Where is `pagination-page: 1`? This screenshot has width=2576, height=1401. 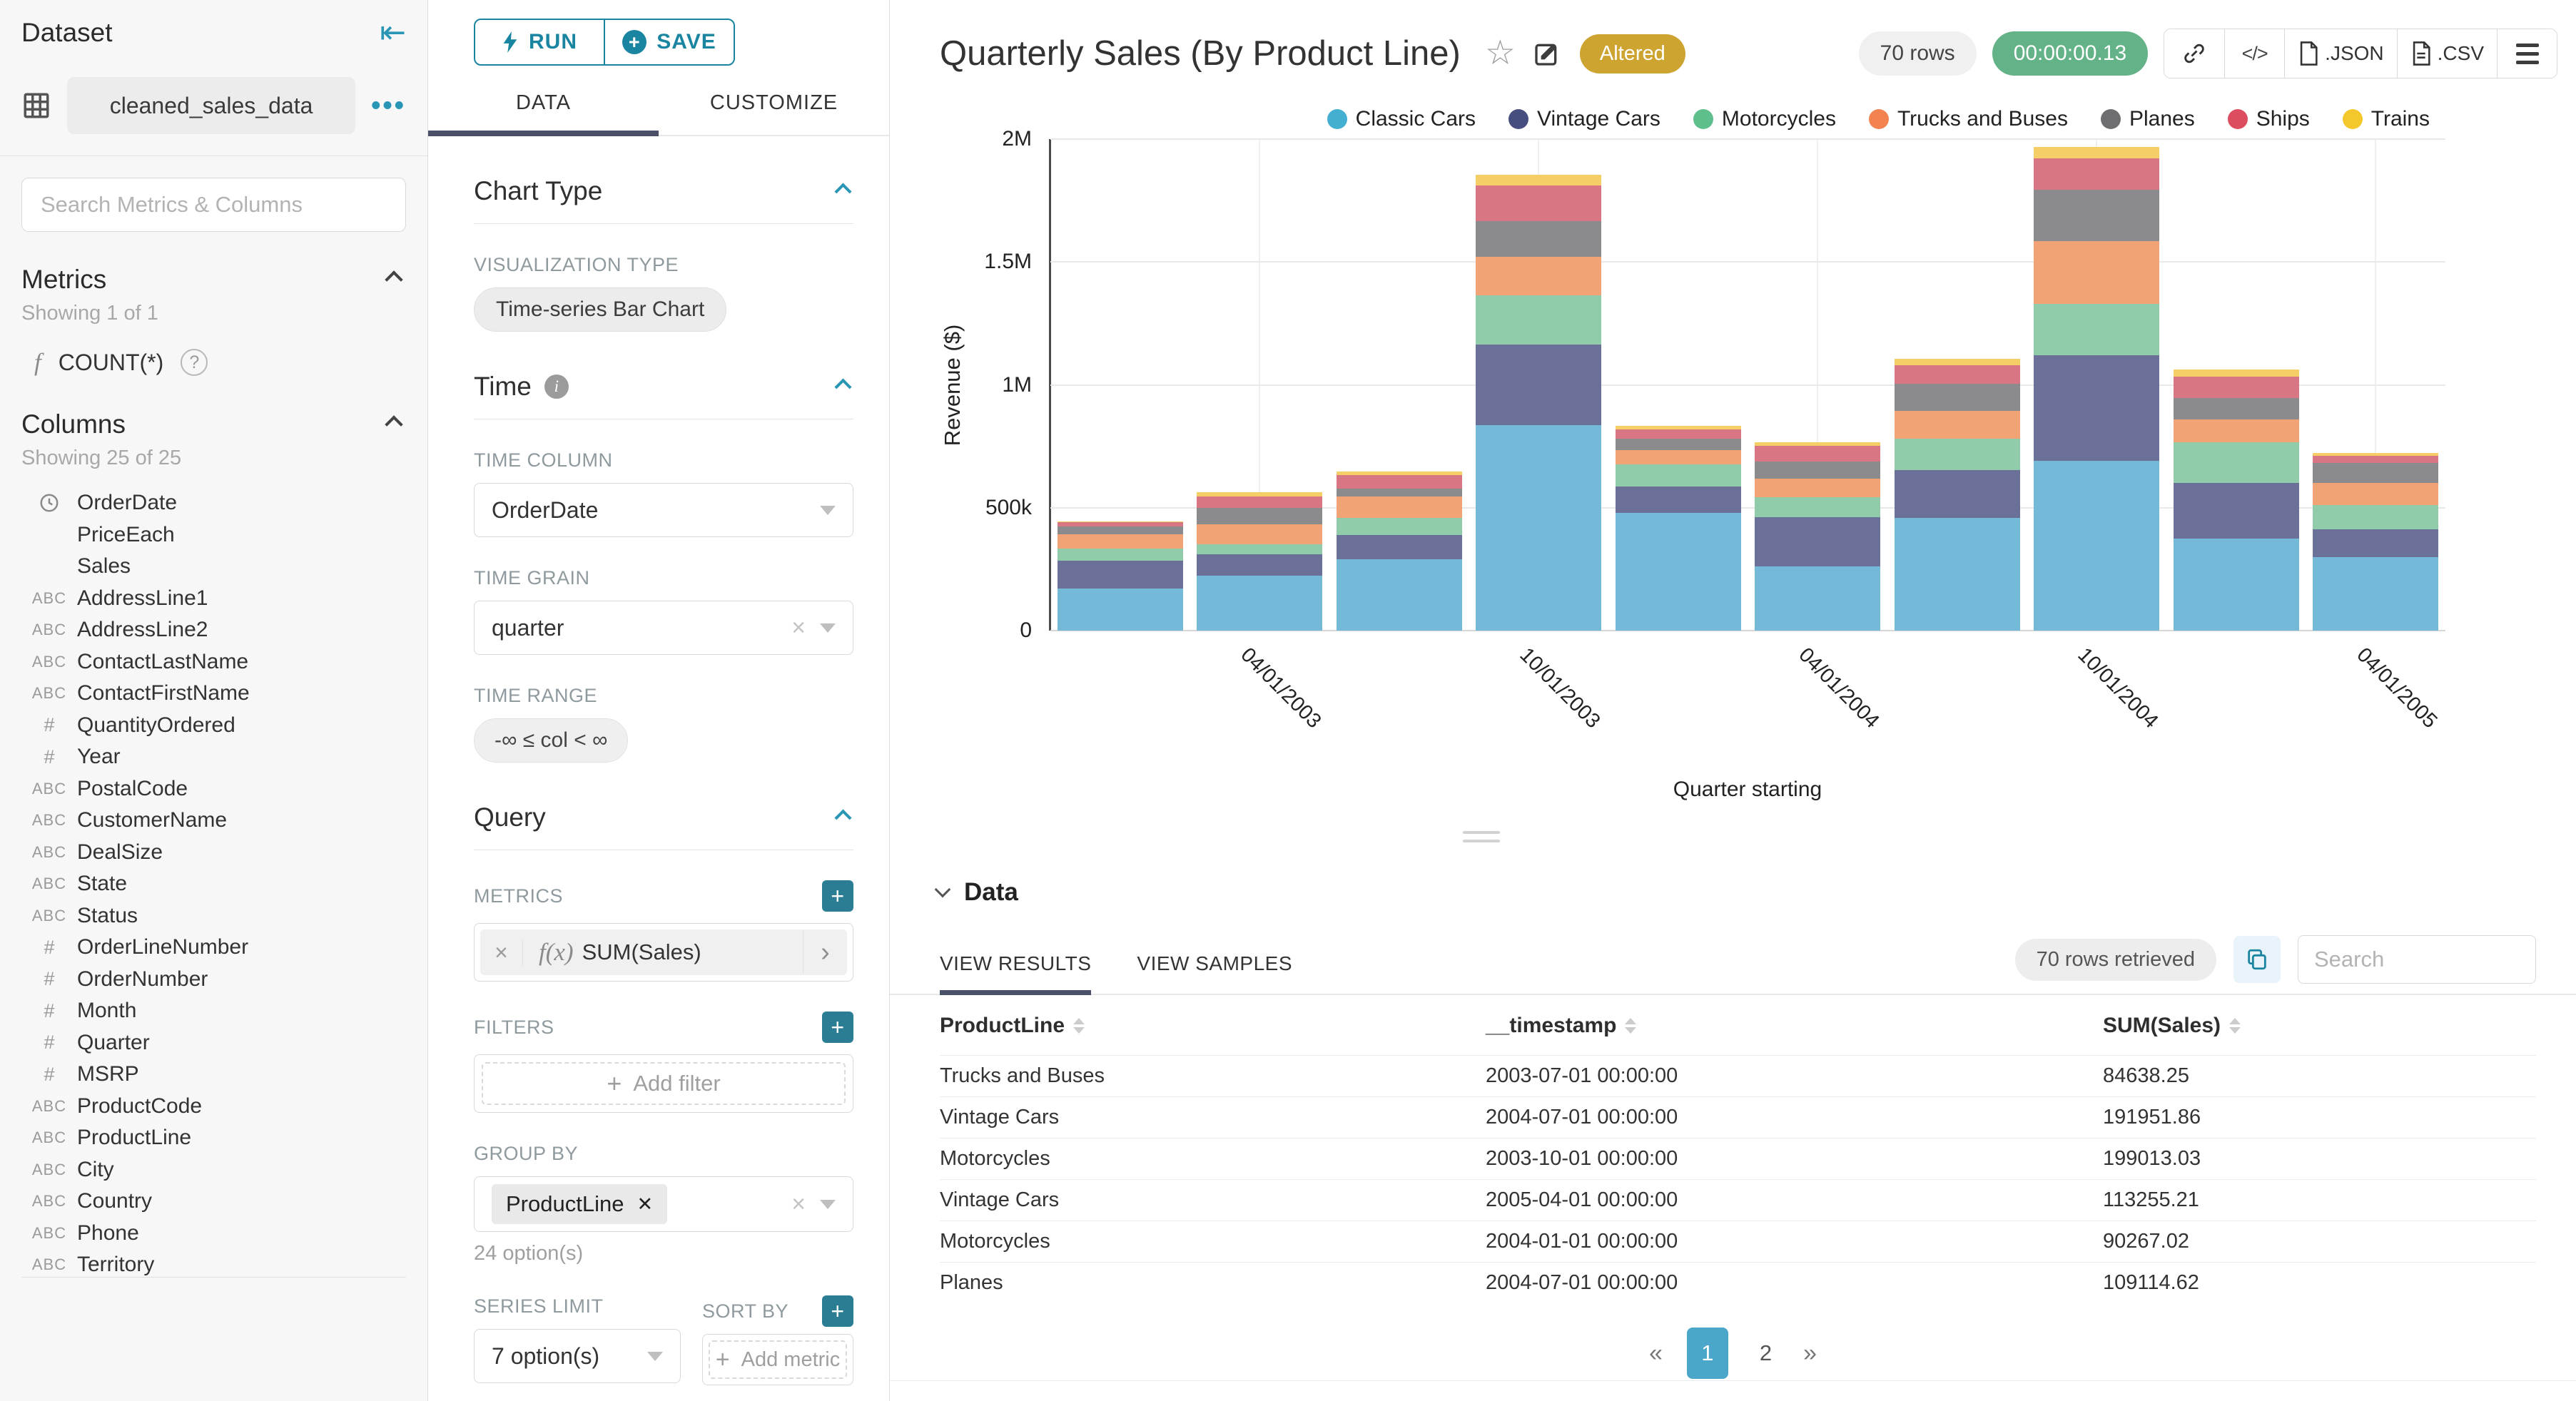
pagination-page: 1 is located at coordinates (1707, 1353).